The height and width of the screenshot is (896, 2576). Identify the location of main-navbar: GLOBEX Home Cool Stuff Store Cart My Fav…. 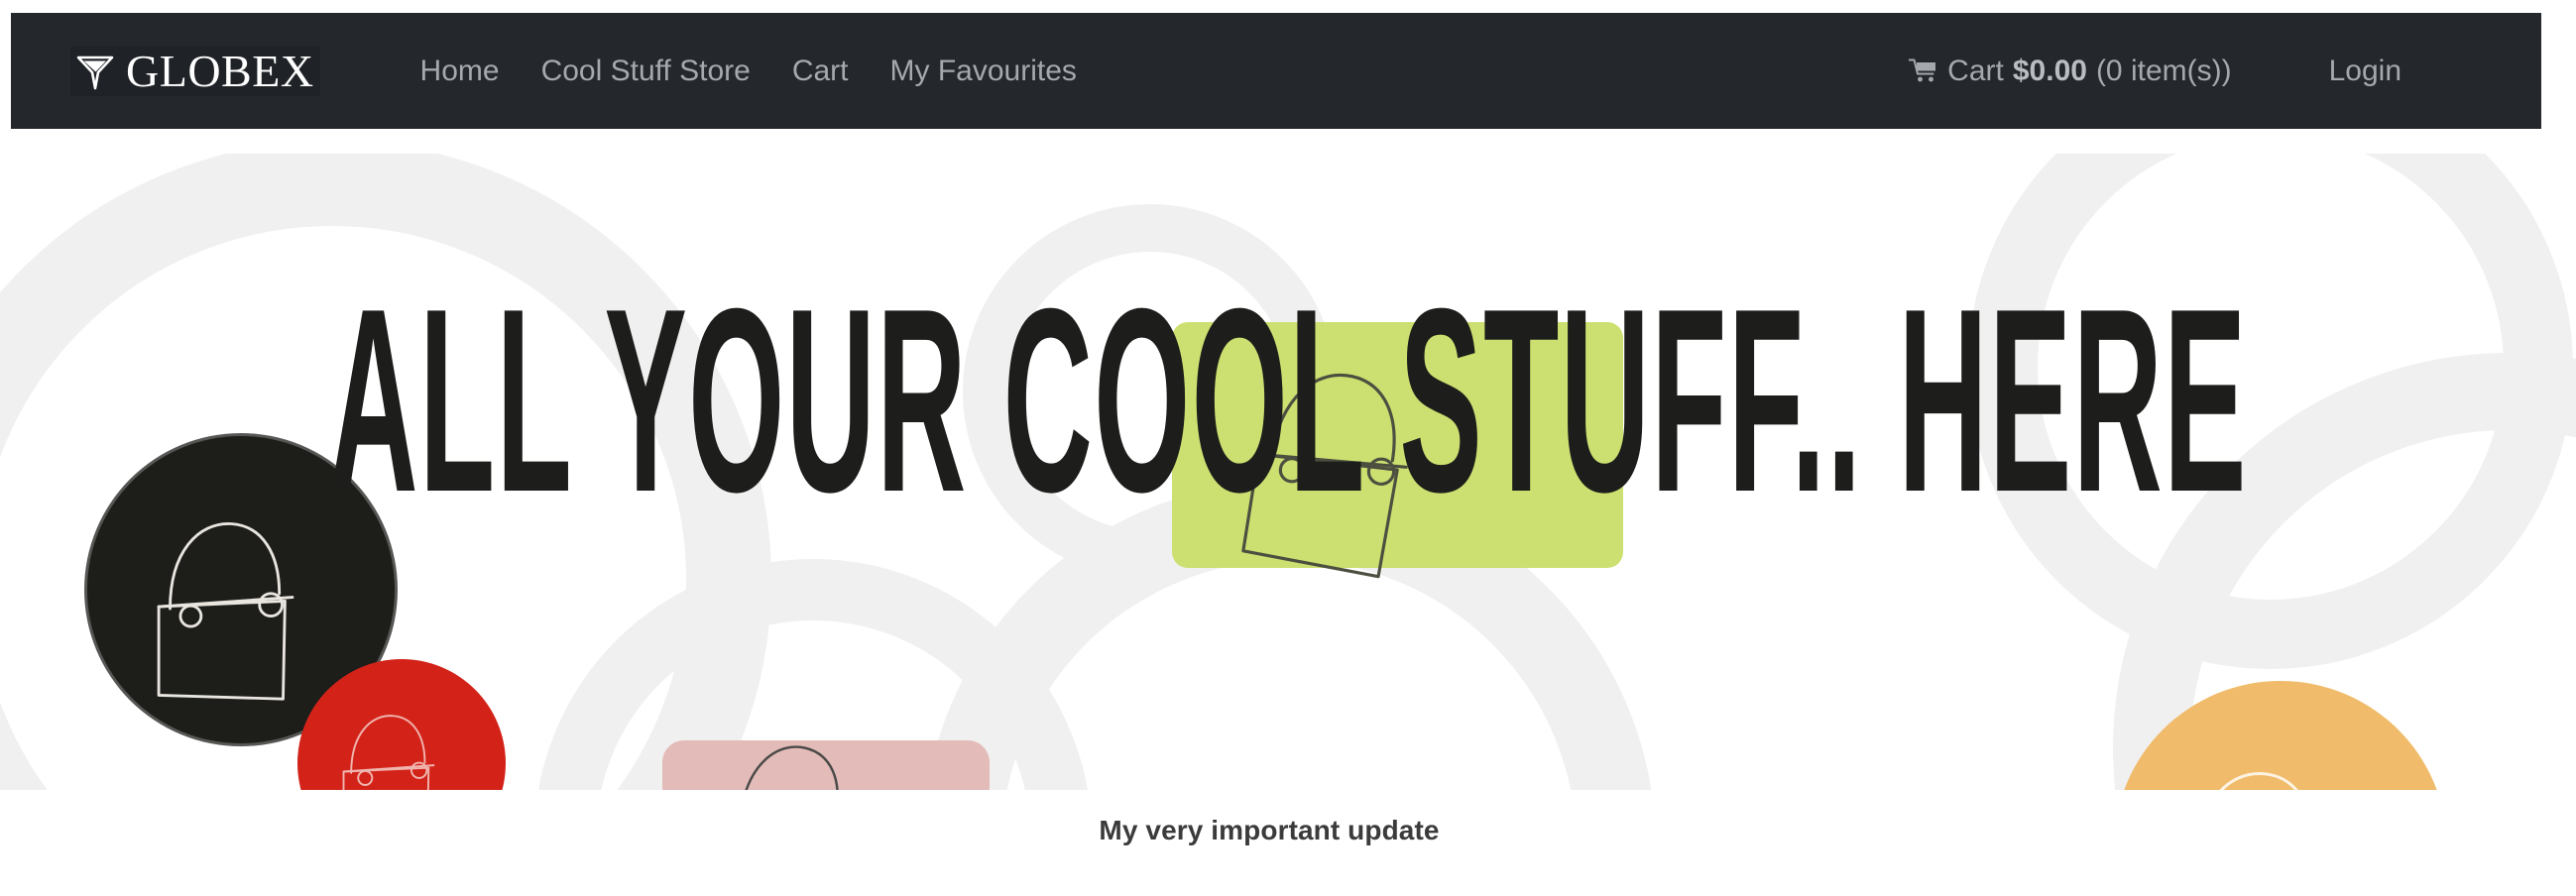
(1276, 71).